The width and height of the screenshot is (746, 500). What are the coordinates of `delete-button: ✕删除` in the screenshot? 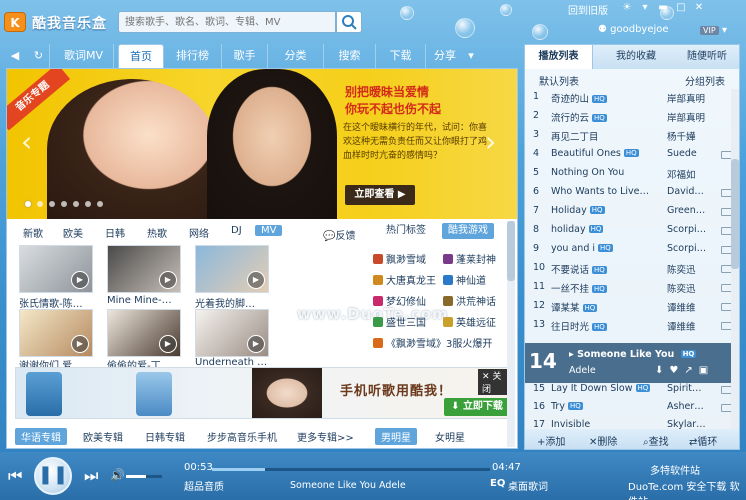 It's located at (603, 440).